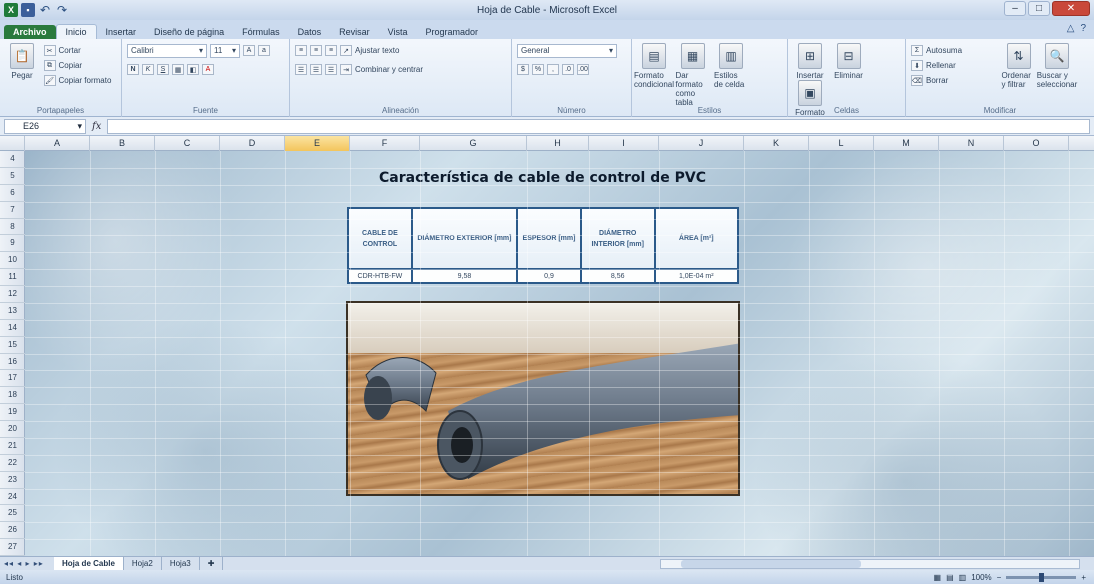 Image resolution: width=1094 pixels, height=584 pixels. Describe the element at coordinates (693, 75) in the screenshot. I see `format-table-button: ▦ Dar formato como tabla` at that location.